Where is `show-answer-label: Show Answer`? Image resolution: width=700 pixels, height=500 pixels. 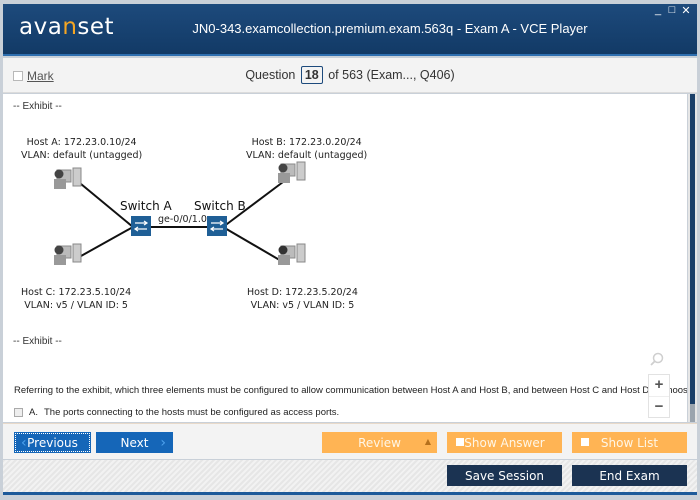
show-answer-label: Show Answer is located at coordinates (504, 442).